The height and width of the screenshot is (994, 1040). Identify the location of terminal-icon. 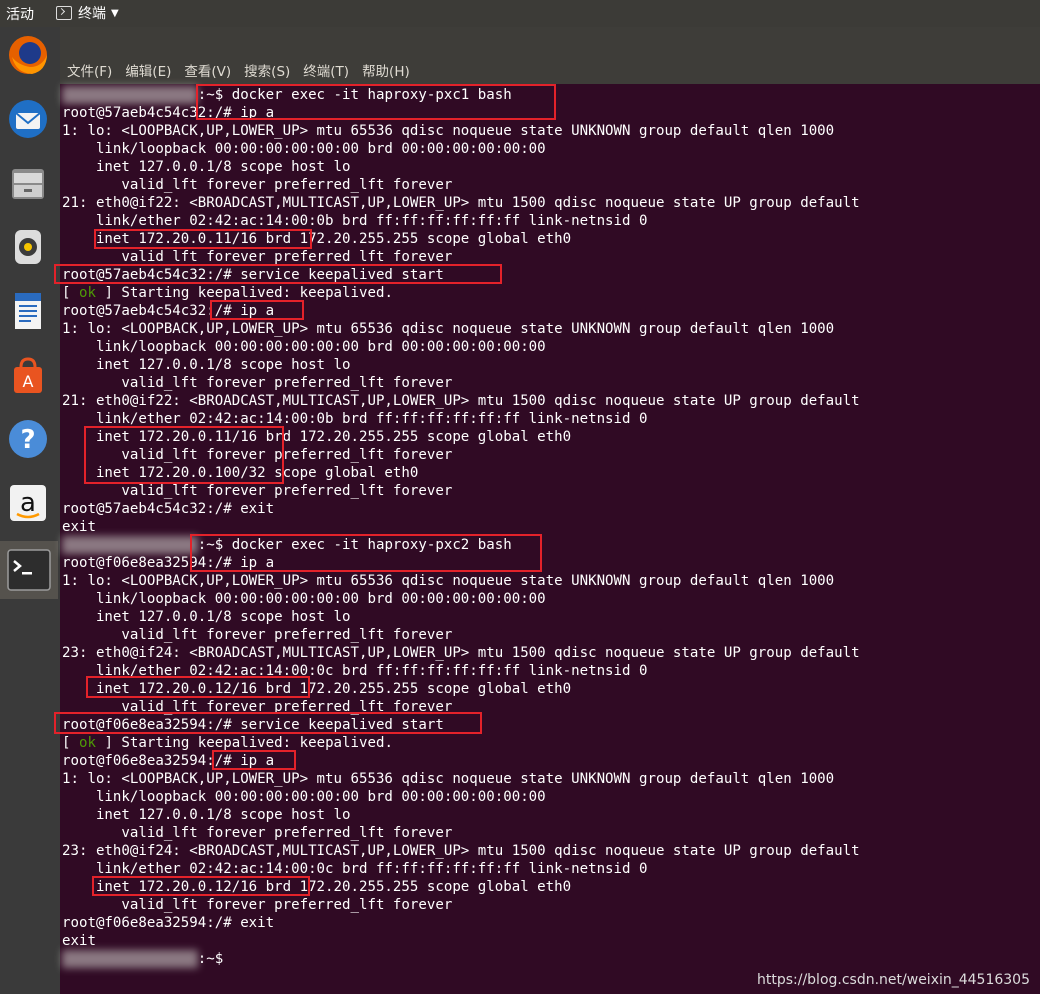
(29, 570).